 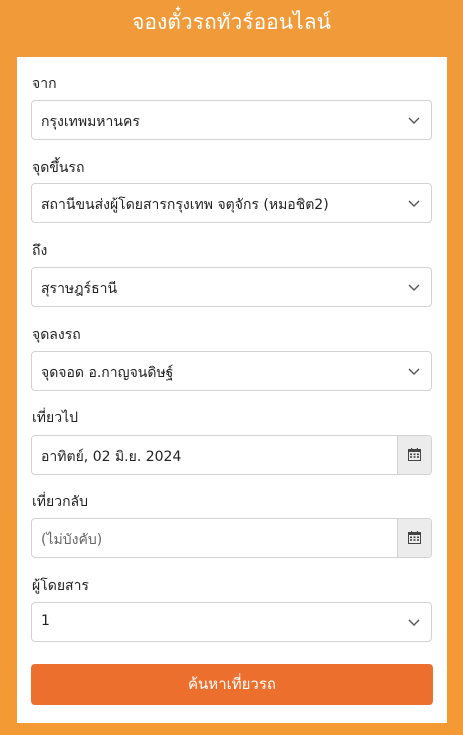 What do you see at coordinates (231, 120) in the screenshot?
I see `from-select: กรุงเทพมหานคร` at bounding box center [231, 120].